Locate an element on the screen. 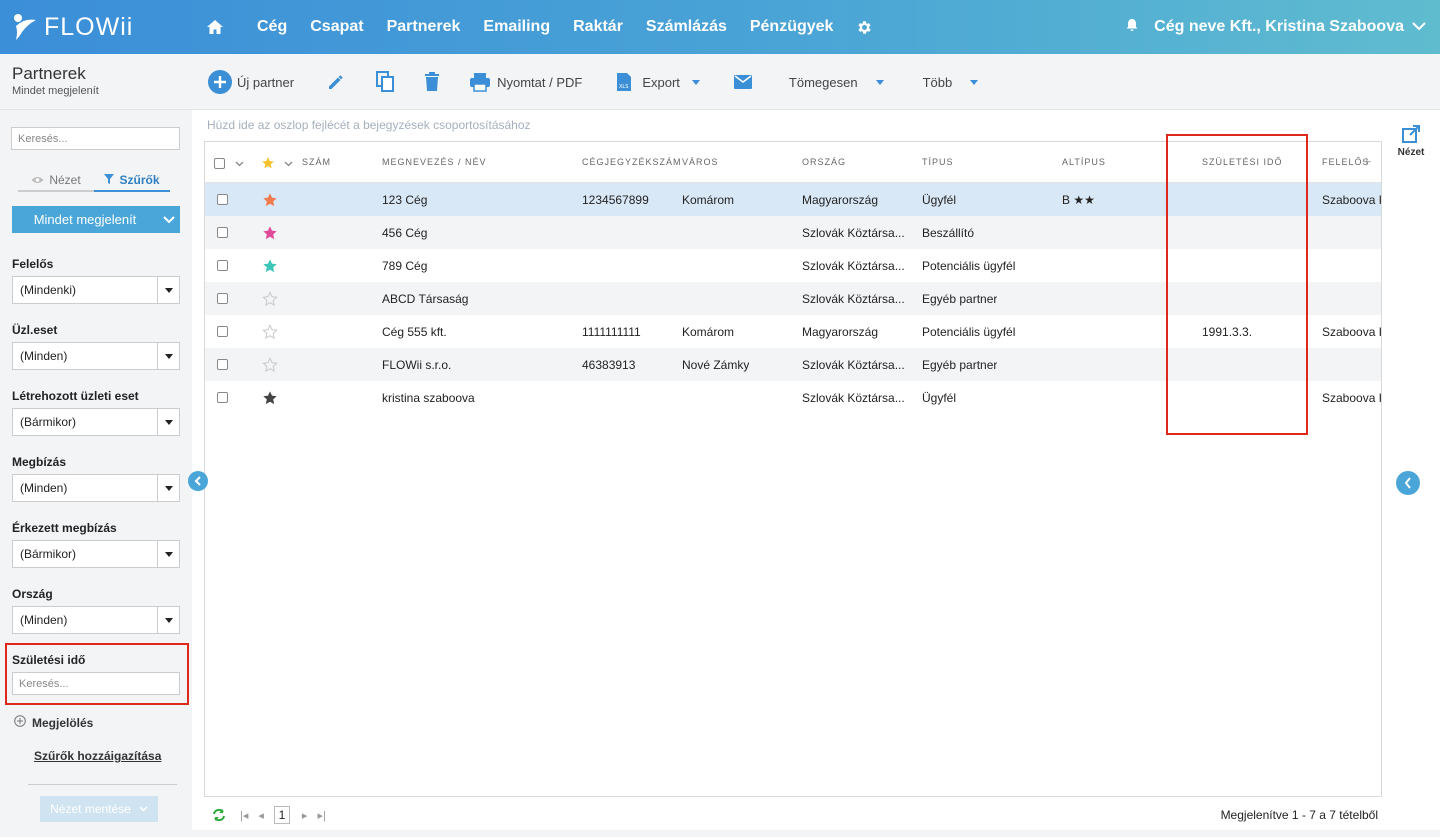 The width and height of the screenshot is (1440, 837). page-number: 1 is located at coordinates (281, 815).